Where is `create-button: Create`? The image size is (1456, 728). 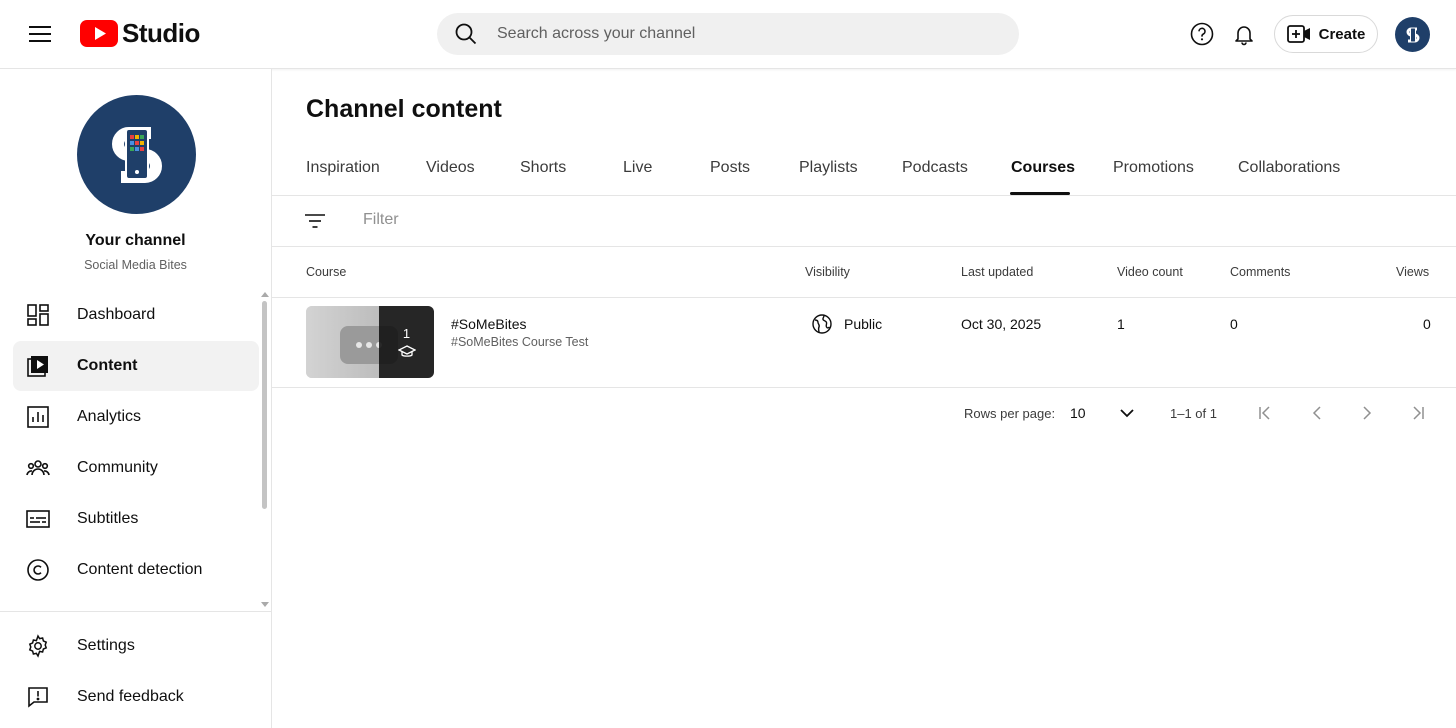 create-button: Create is located at coordinates (1326, 34).